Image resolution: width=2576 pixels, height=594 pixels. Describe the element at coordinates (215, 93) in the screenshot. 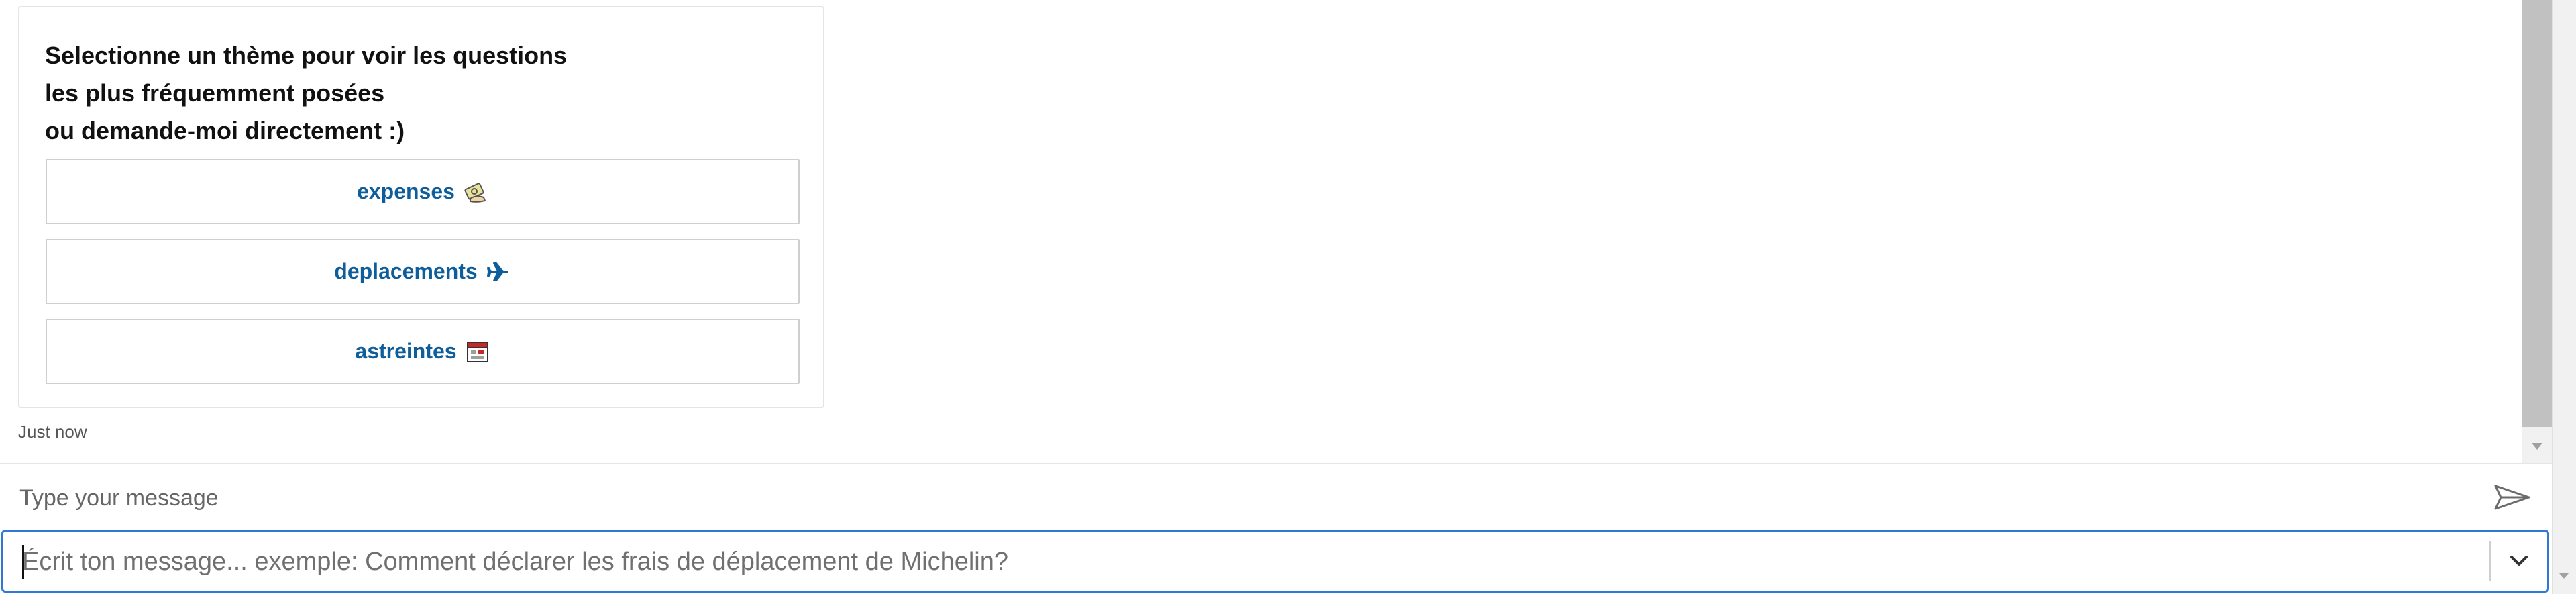

I see `card-title-line-2: les plus fréquemment posées` at that location.